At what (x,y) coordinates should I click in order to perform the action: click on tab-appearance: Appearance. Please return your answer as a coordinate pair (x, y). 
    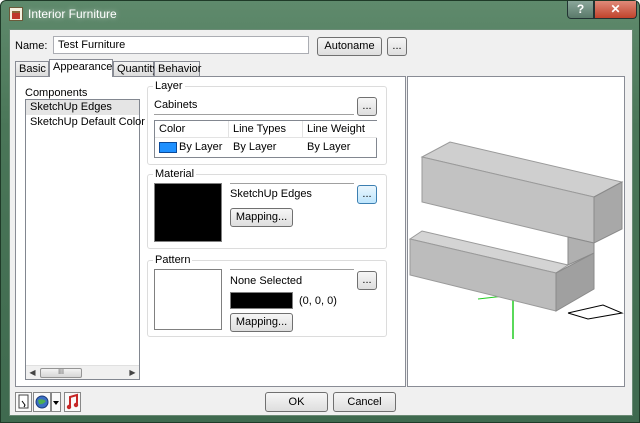
    Looking at the image, I should click on (81, 68).